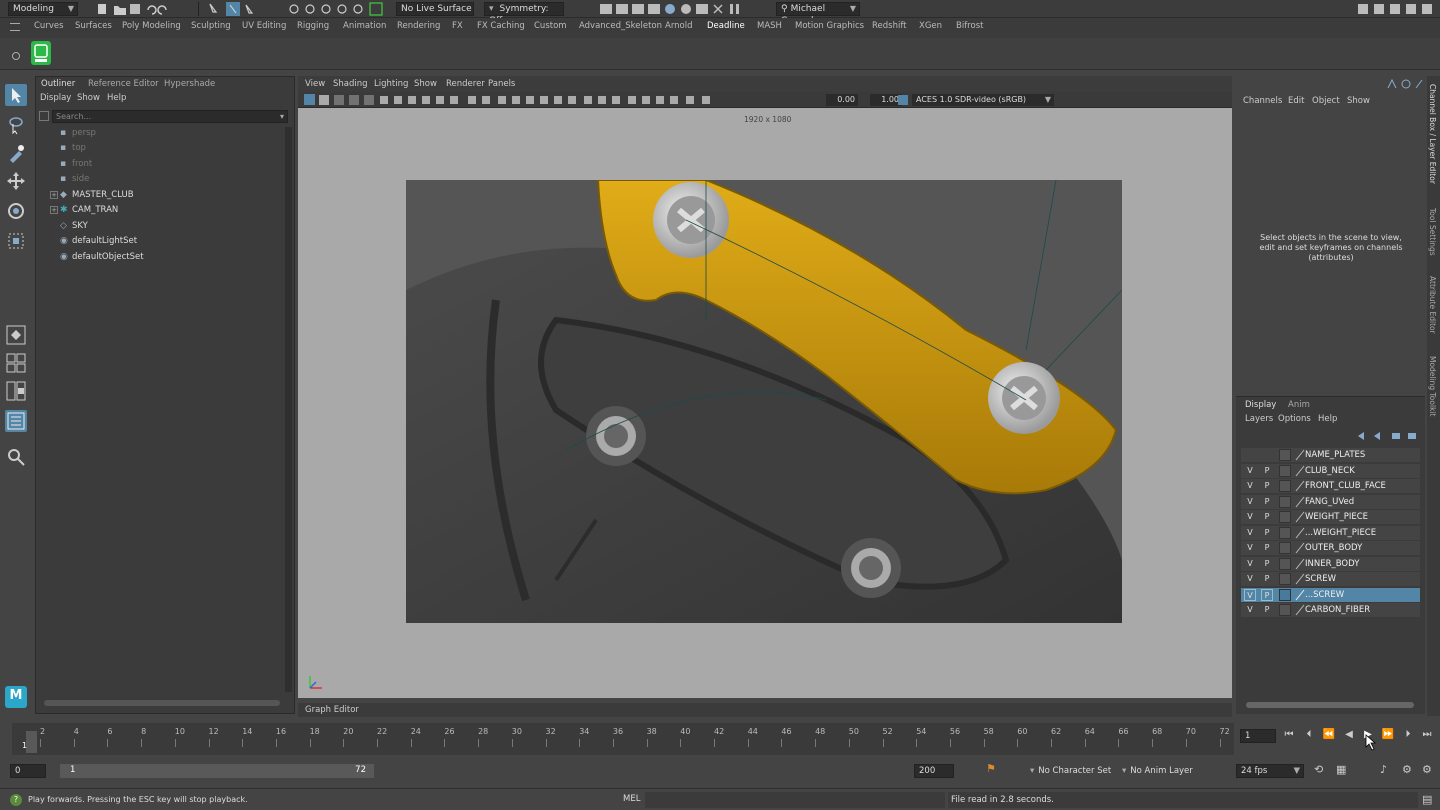 The width and height of the screenshot is (1440, 810). I want to click on step-forward-key-button: ⏩, so click(1388, 735).